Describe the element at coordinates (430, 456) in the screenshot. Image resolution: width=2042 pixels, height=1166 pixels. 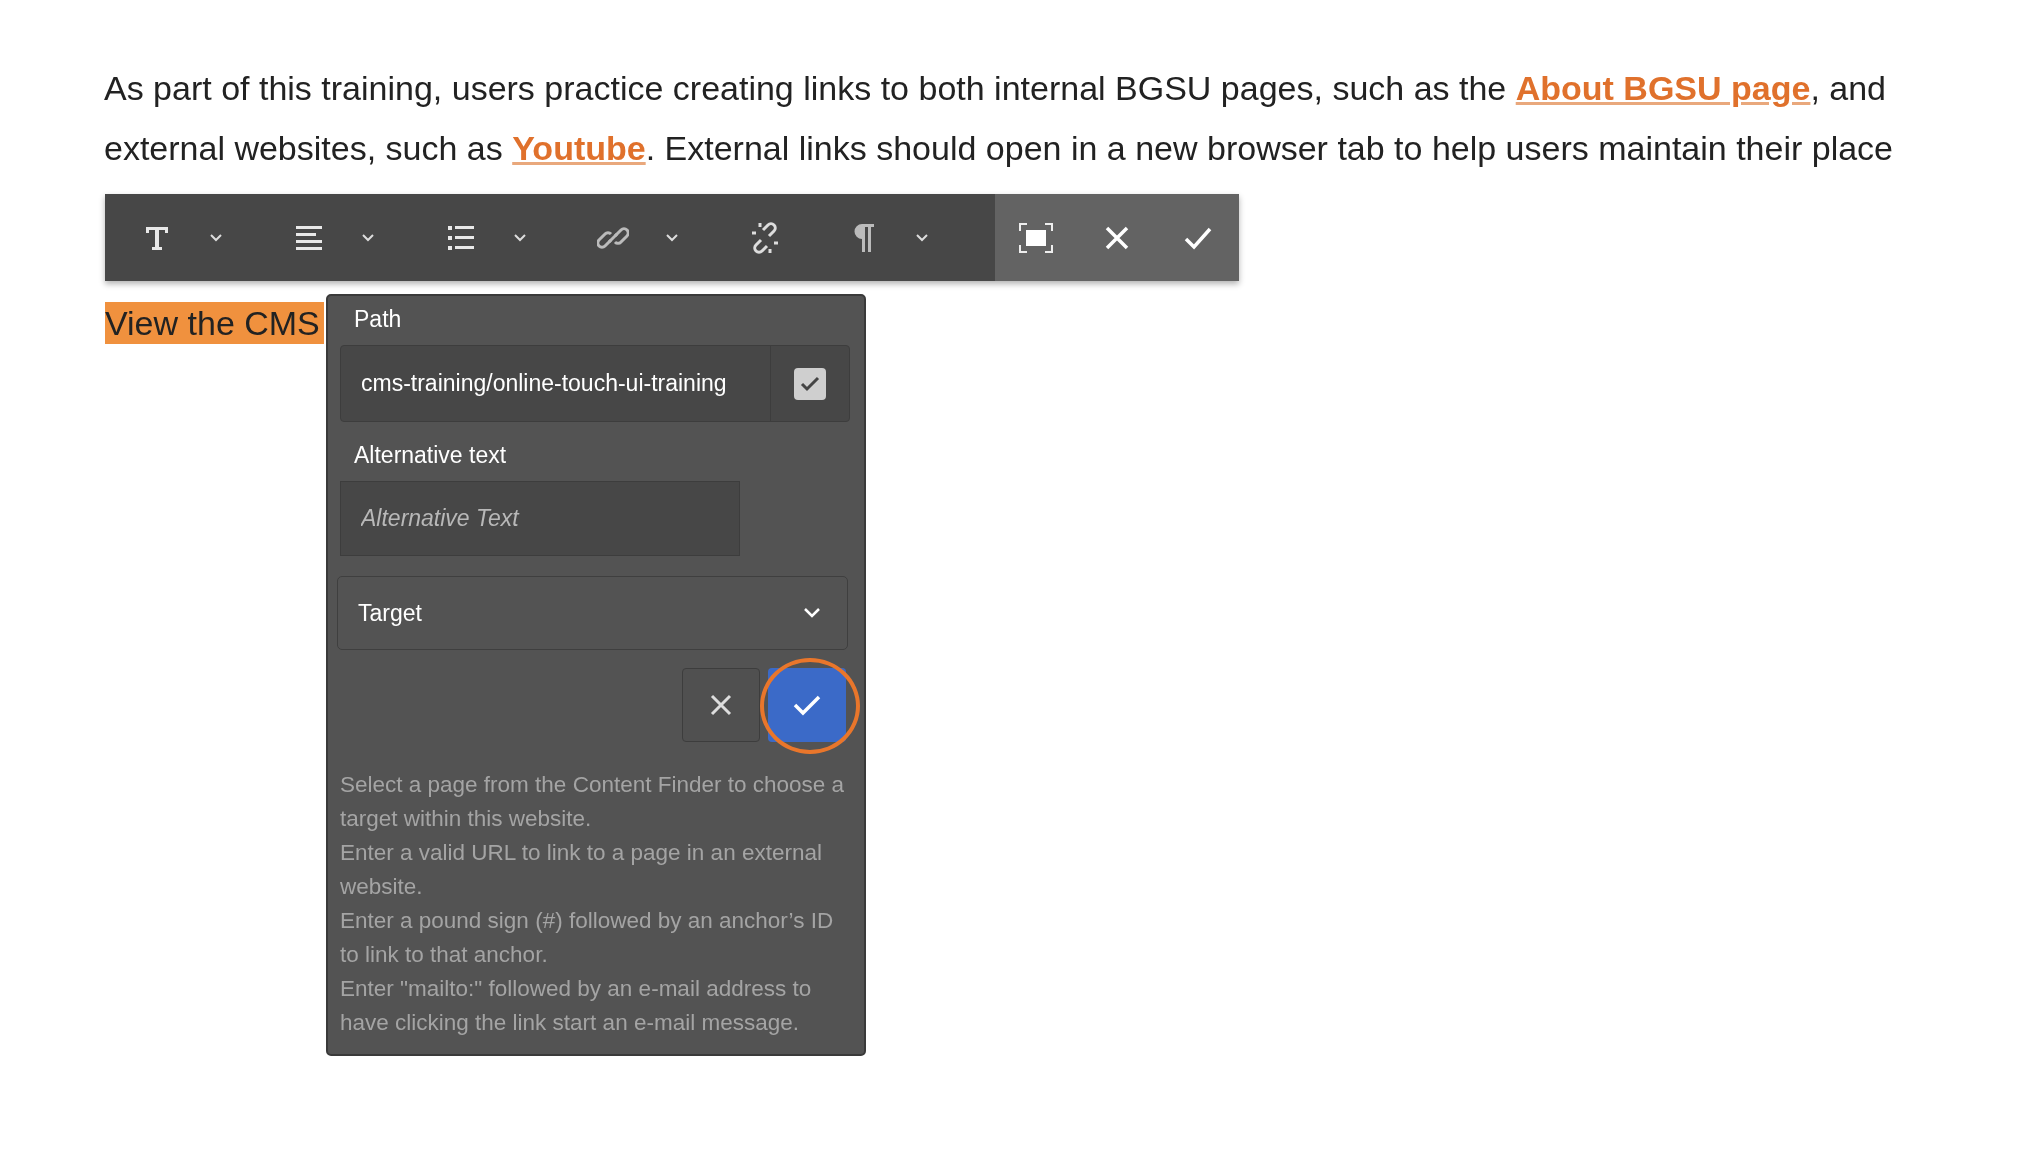
I see `field-label: Alternative text` at that location.